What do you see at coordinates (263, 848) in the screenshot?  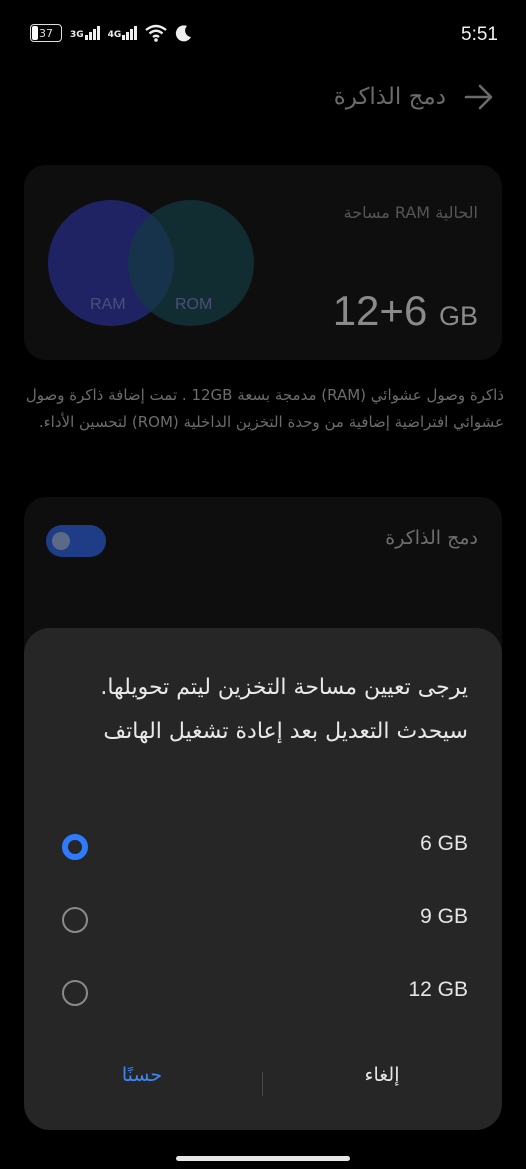 I see `option-6gb: 6 GB` at bounding box center [263, 848].